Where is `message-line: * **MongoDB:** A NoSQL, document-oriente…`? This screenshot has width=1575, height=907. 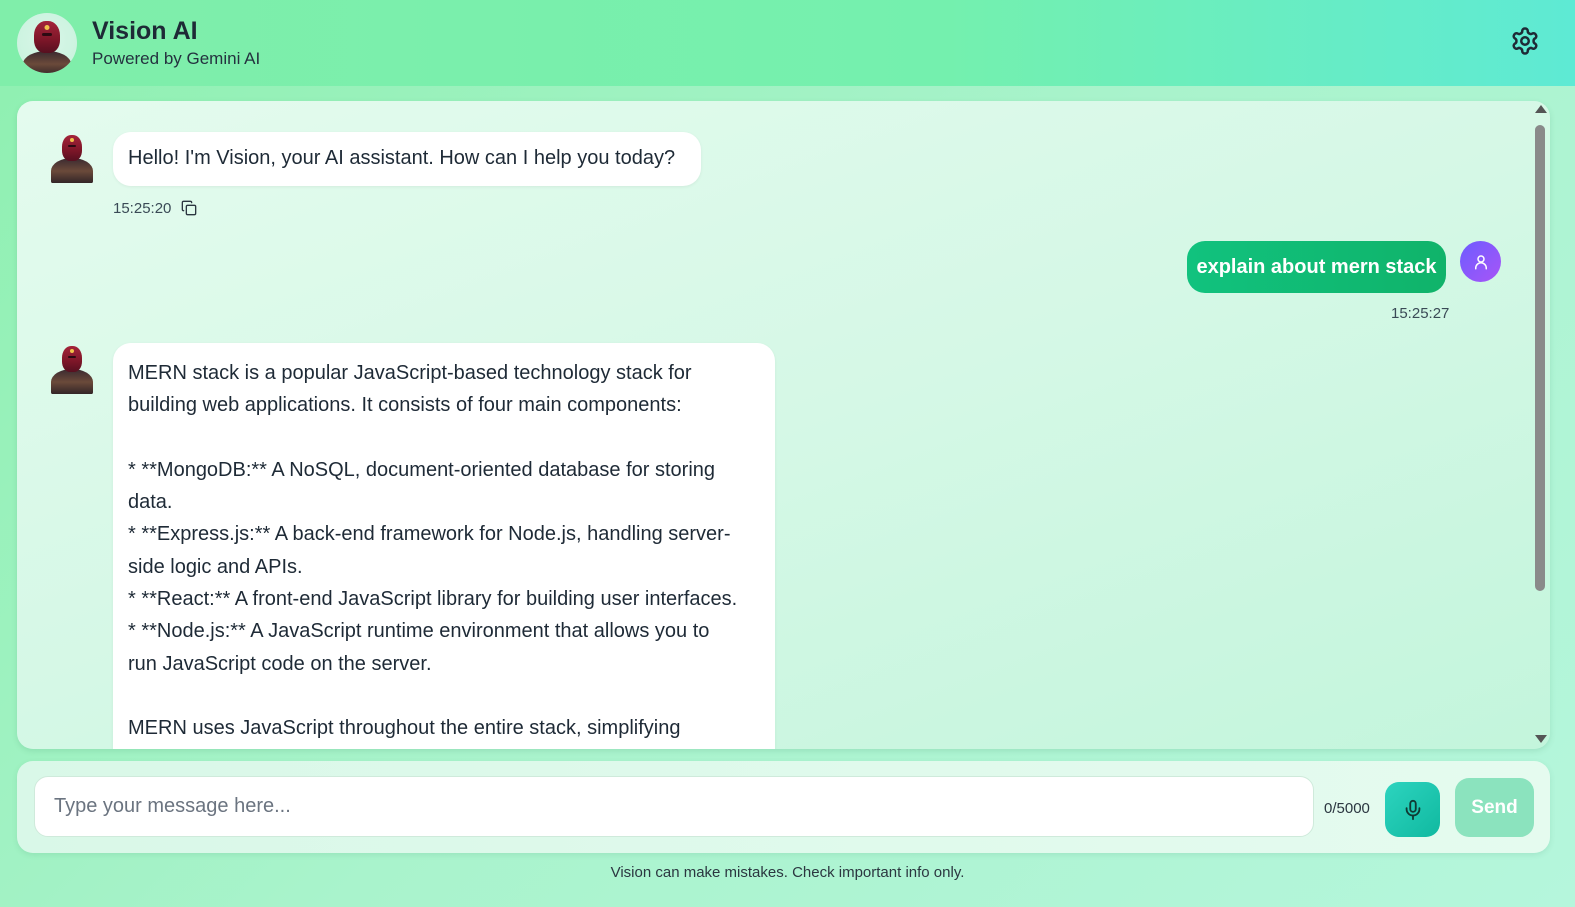
message-line: * **MongoDB:** A NoSQL, document-oriente… is located at coordinates (422, 469).